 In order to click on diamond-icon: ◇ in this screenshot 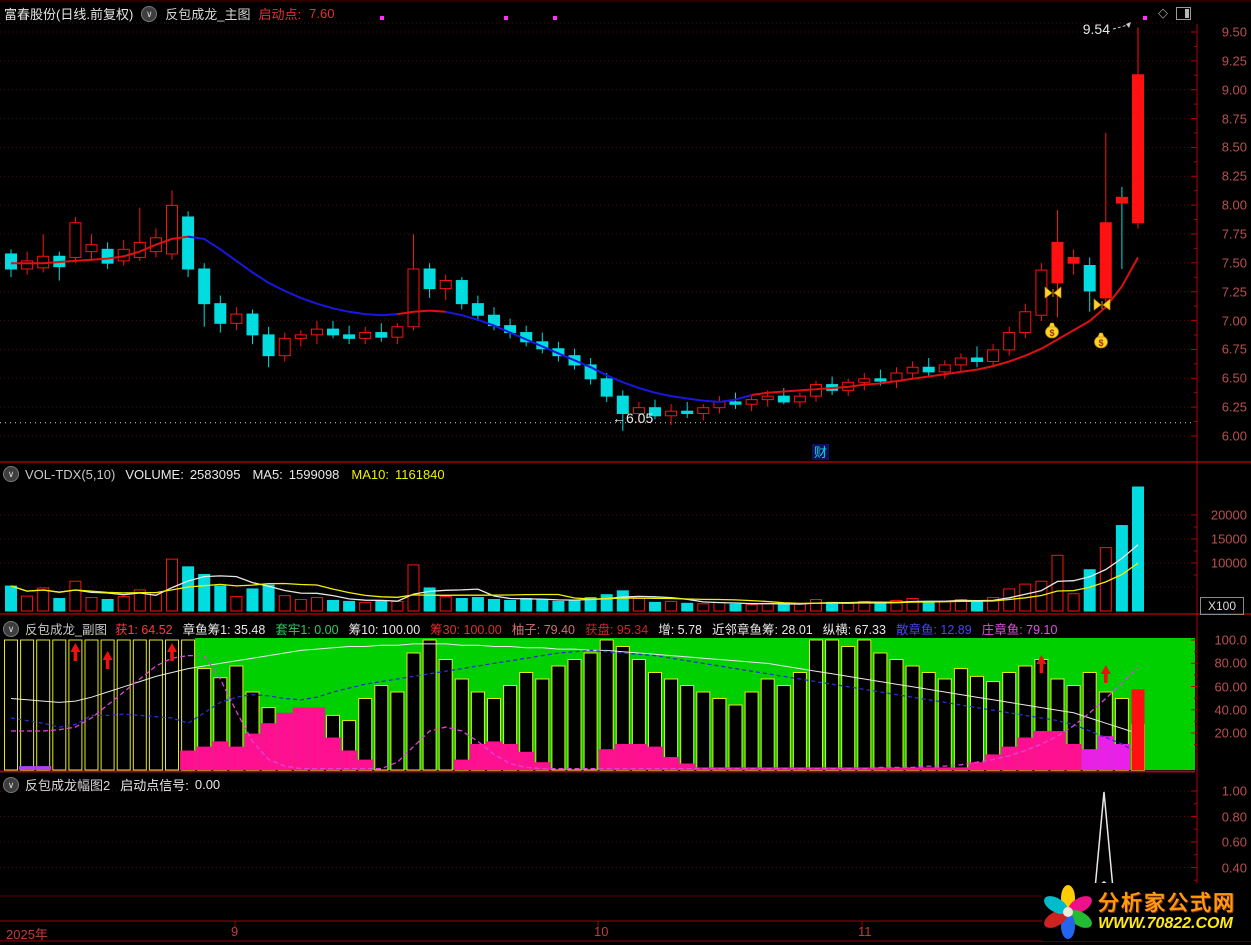, I will do `click(1163, 13)`.